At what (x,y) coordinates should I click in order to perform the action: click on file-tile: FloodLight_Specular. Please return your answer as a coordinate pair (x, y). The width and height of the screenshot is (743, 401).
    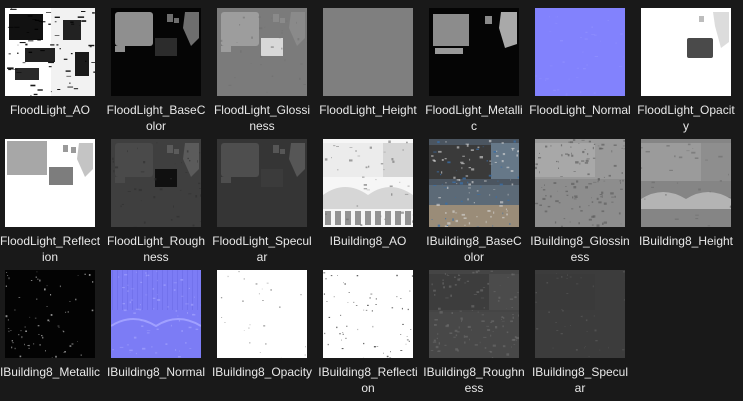
    Looking at the image, I should click on (266, 203).